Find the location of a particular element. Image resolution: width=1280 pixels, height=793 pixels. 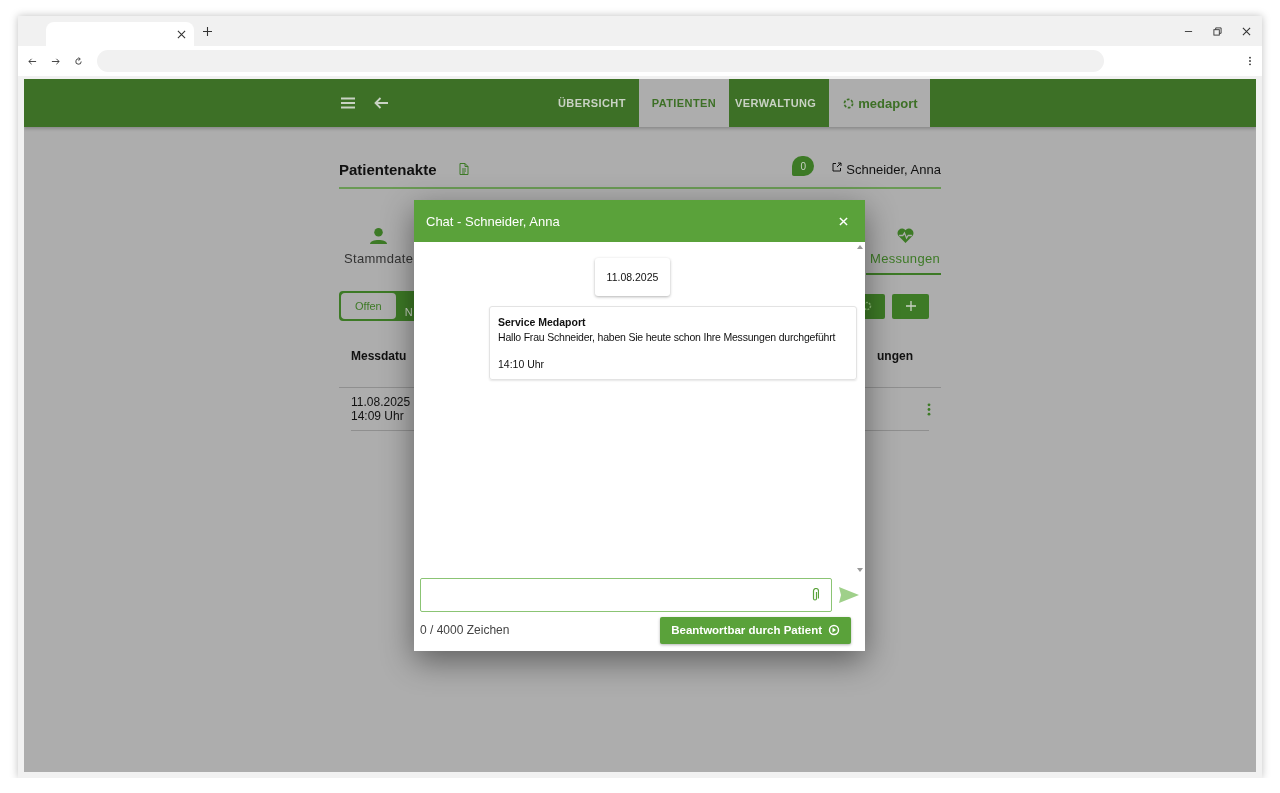

scroll-up-icon is located at coordinates (860, 247).